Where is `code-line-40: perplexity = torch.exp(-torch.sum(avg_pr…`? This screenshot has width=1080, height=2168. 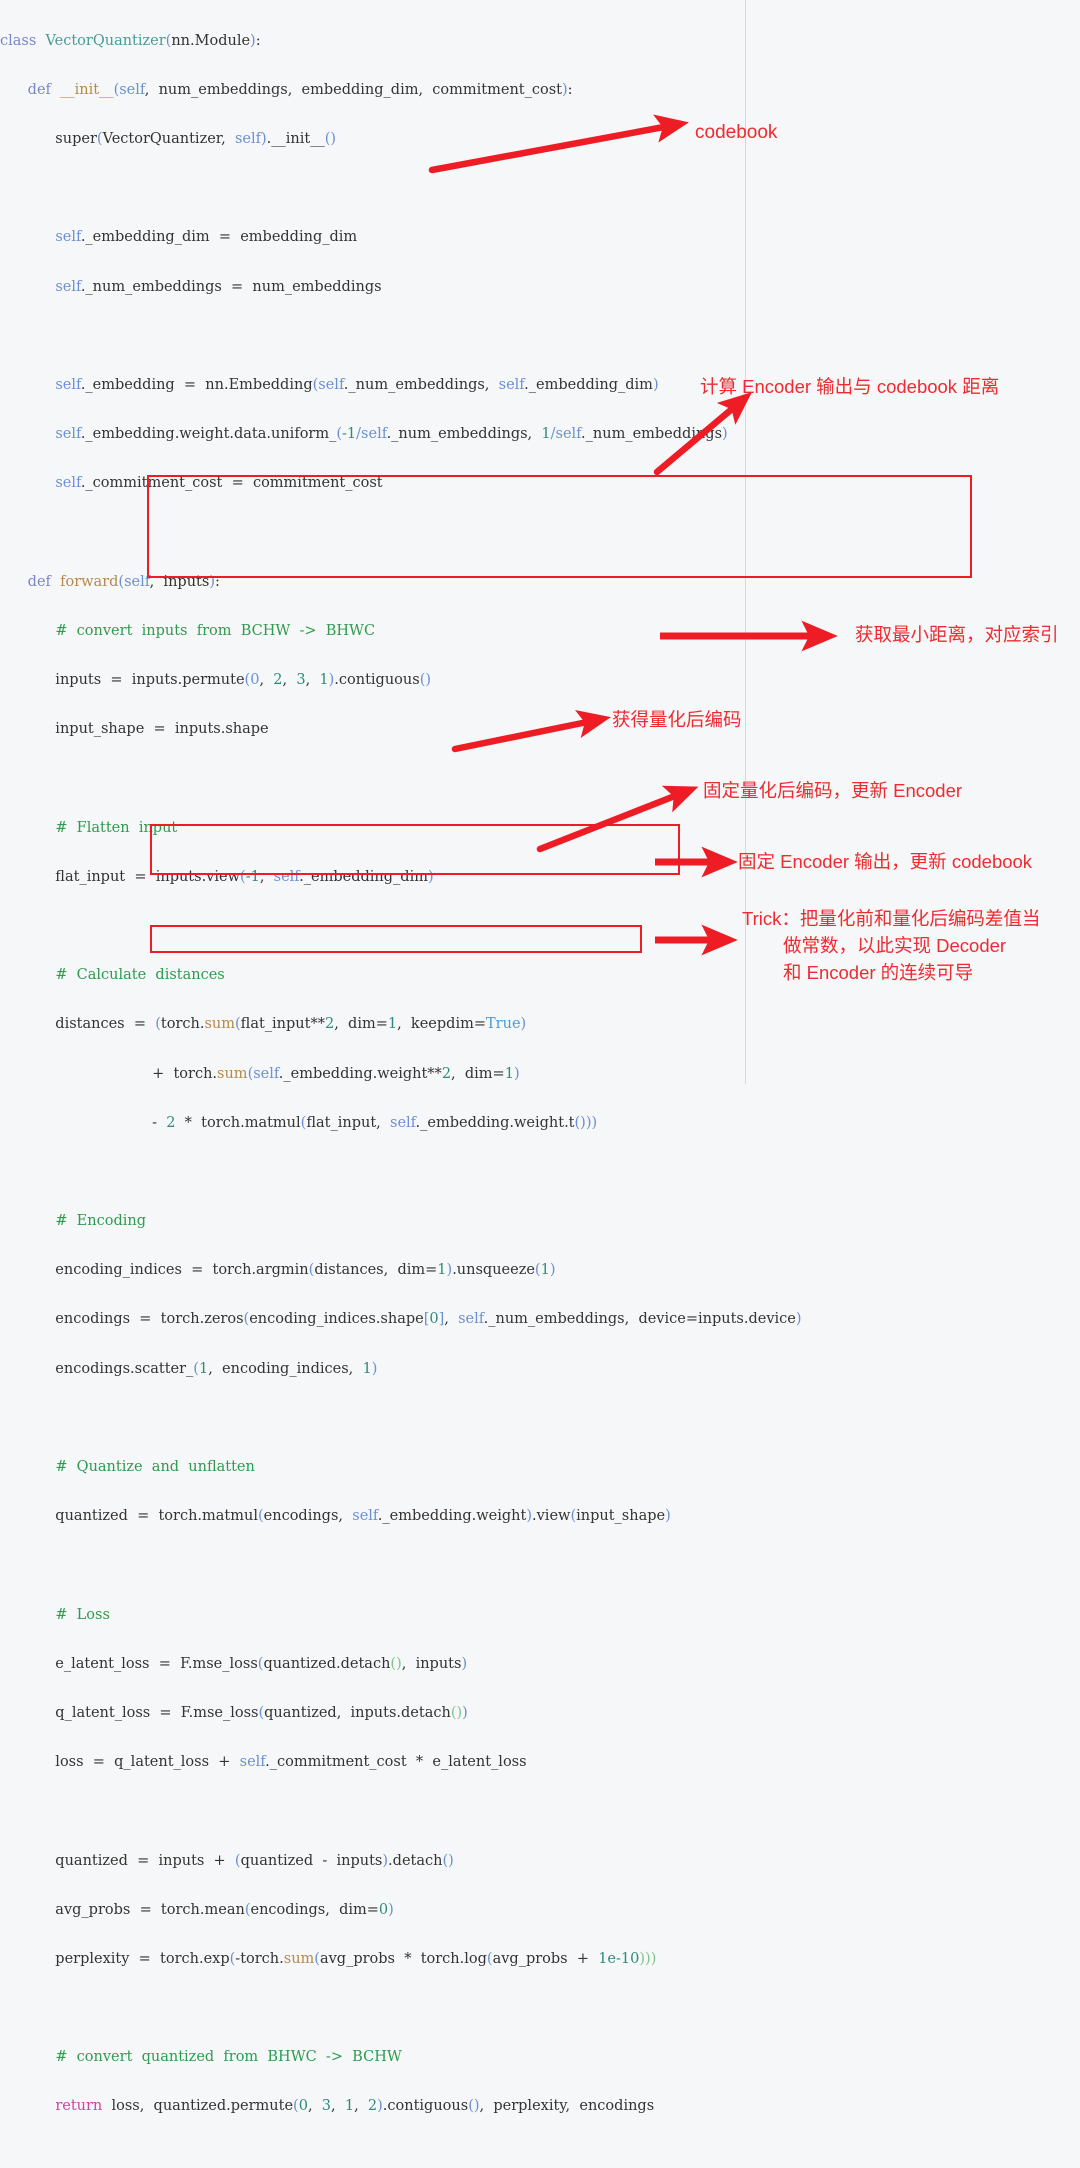 code-line-40: perplexity = torch.exp(-torch.sum(avg_pr… is located at coordinates (328, 1958).